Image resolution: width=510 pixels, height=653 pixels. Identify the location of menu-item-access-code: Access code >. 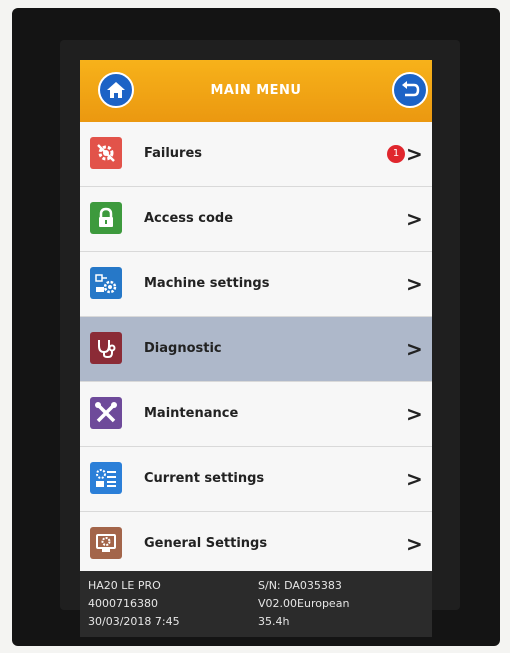
(256, 219).